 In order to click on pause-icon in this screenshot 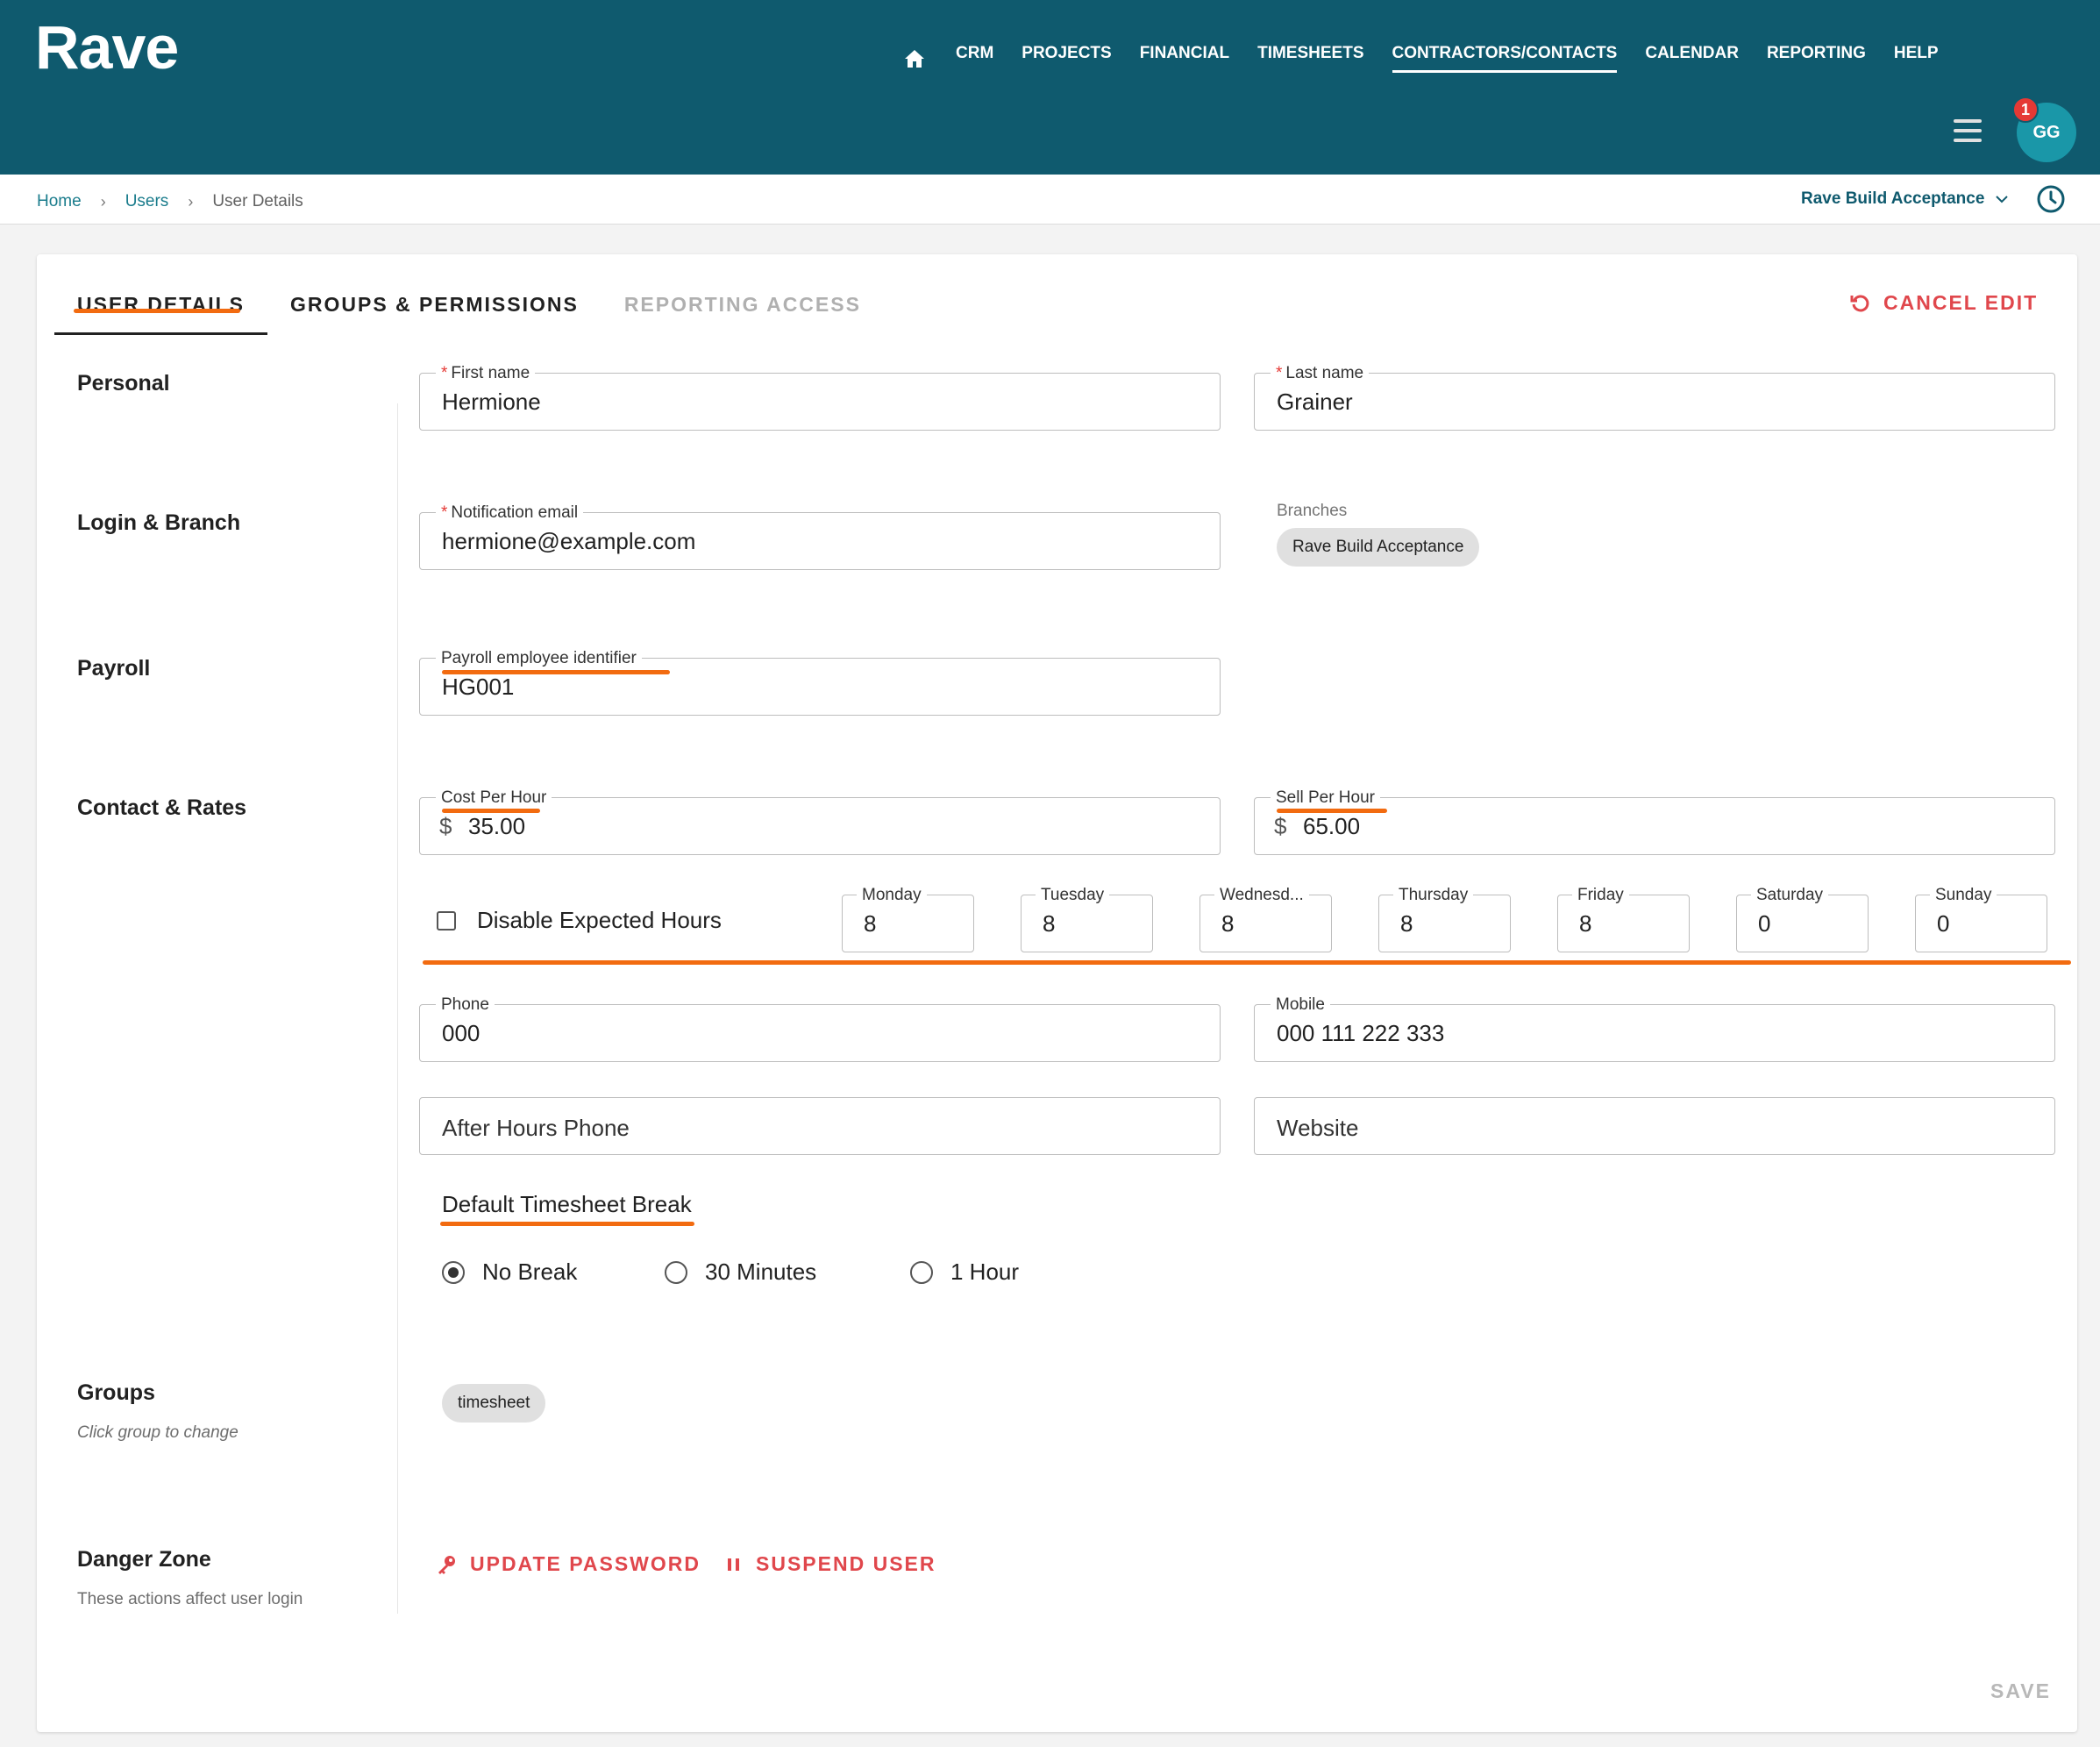, I will do `click(733, 1564)`.